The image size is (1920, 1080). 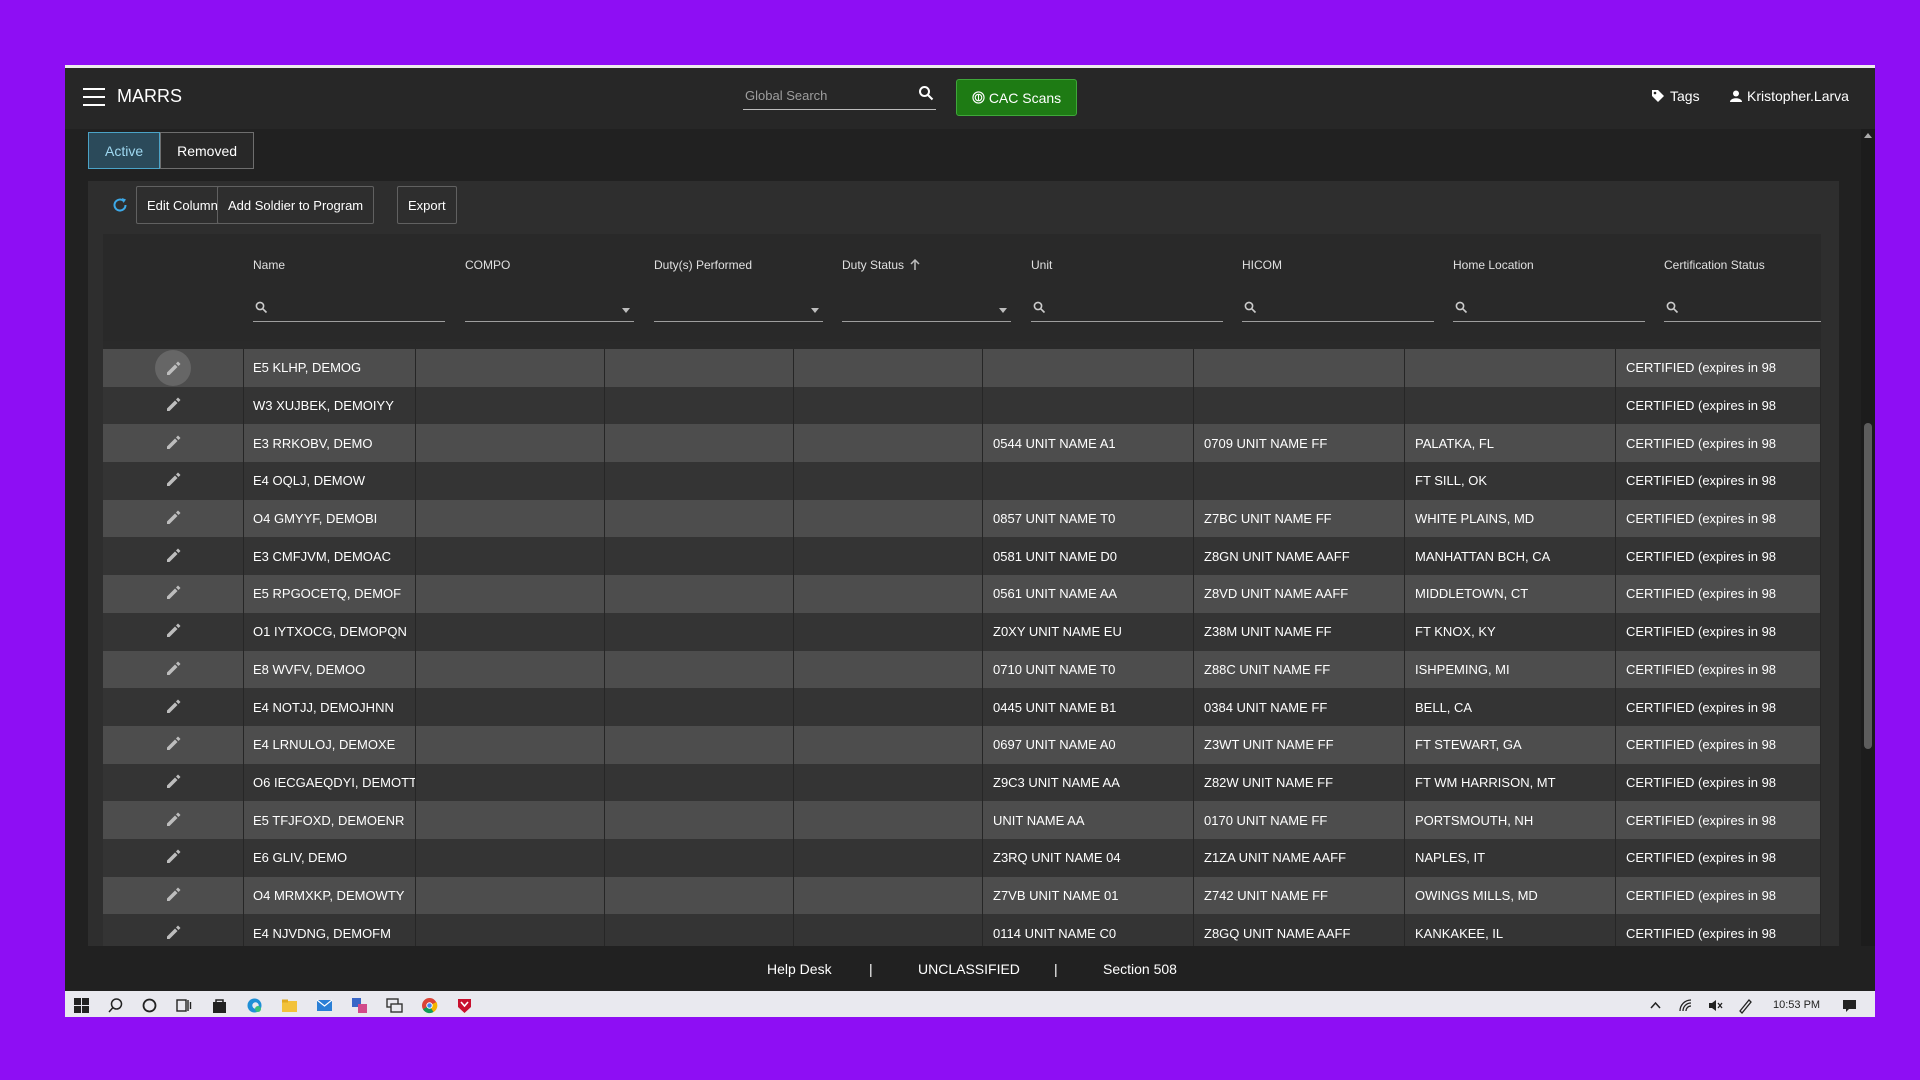 What do you see at coordinates (1262, 265) in the screenshot?
I see `column-header-hicom: HICOM` at bounding box center [1262, 265].